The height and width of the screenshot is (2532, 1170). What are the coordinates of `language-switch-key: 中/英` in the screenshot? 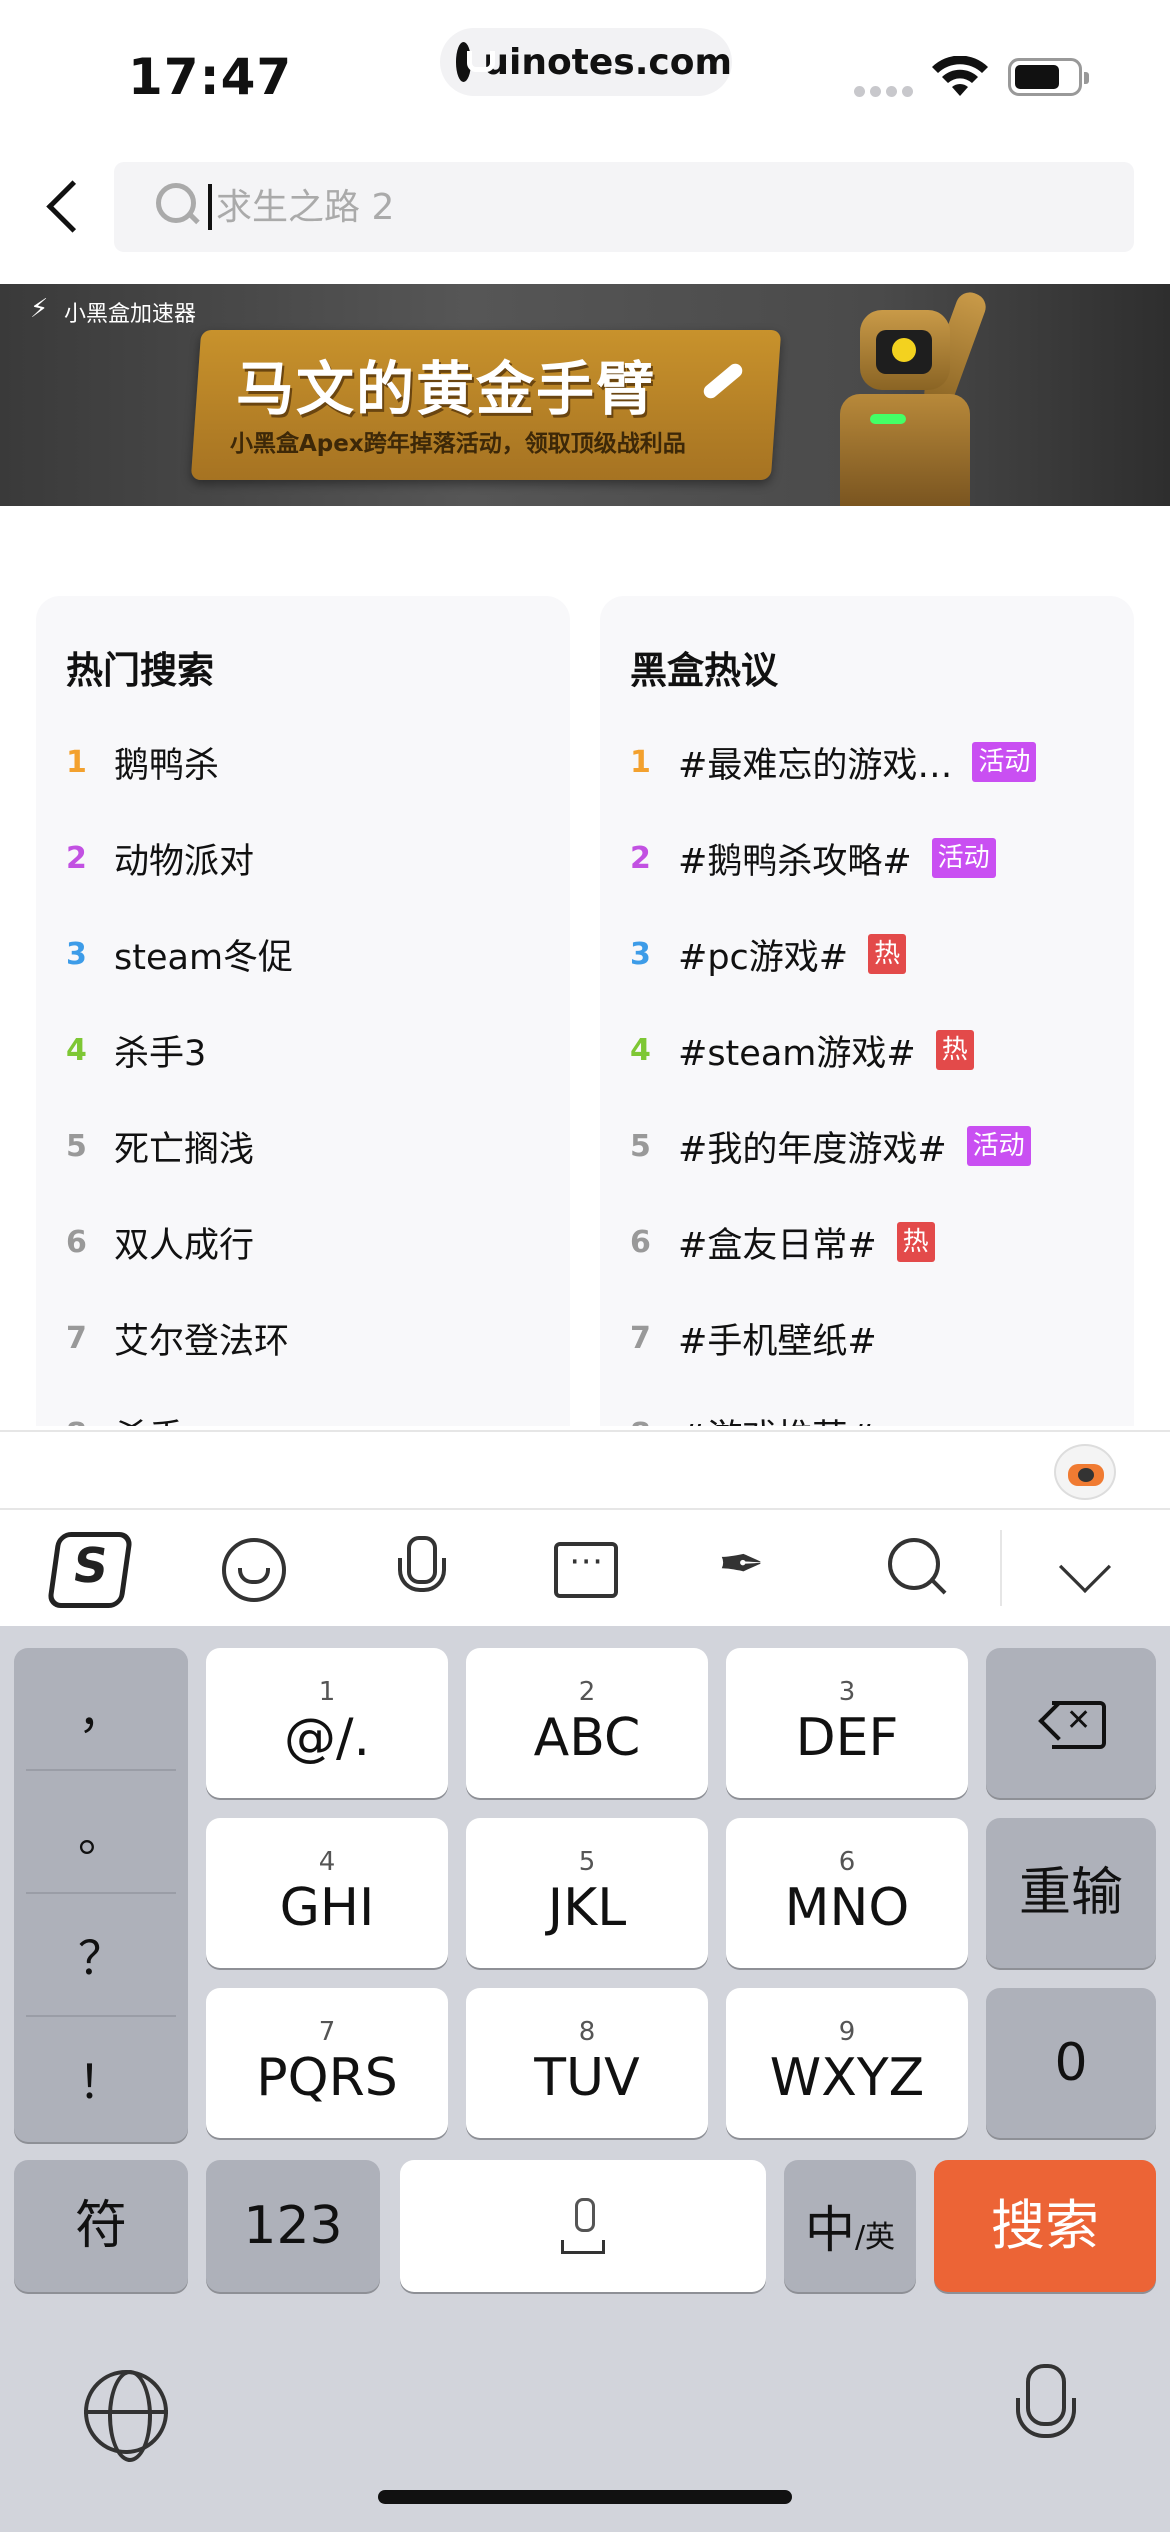 It's located at (850, 2226).